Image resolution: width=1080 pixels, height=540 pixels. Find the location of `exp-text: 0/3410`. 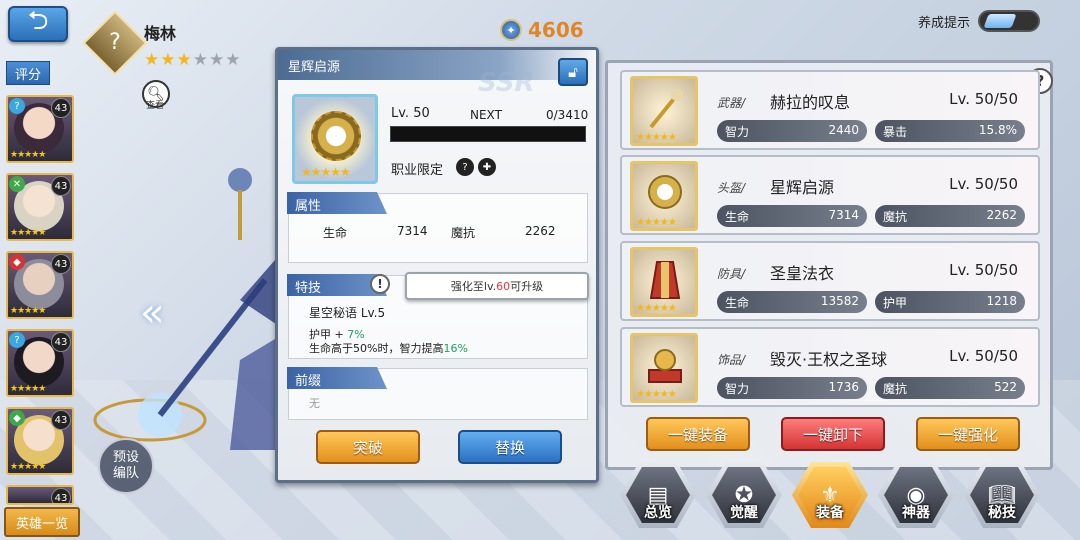

exp-text: 0/3410 is located at coordinates (567, 115).